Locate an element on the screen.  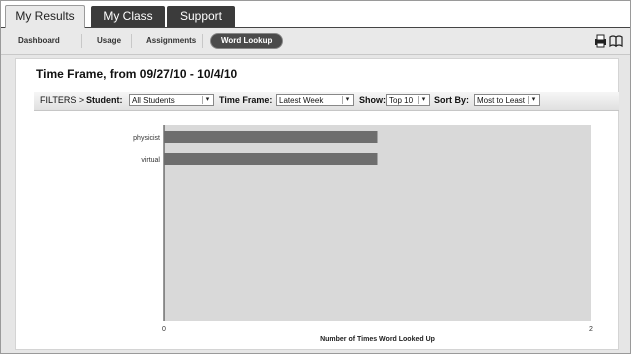
toolbar-icons is located at coordinates (609, 42).